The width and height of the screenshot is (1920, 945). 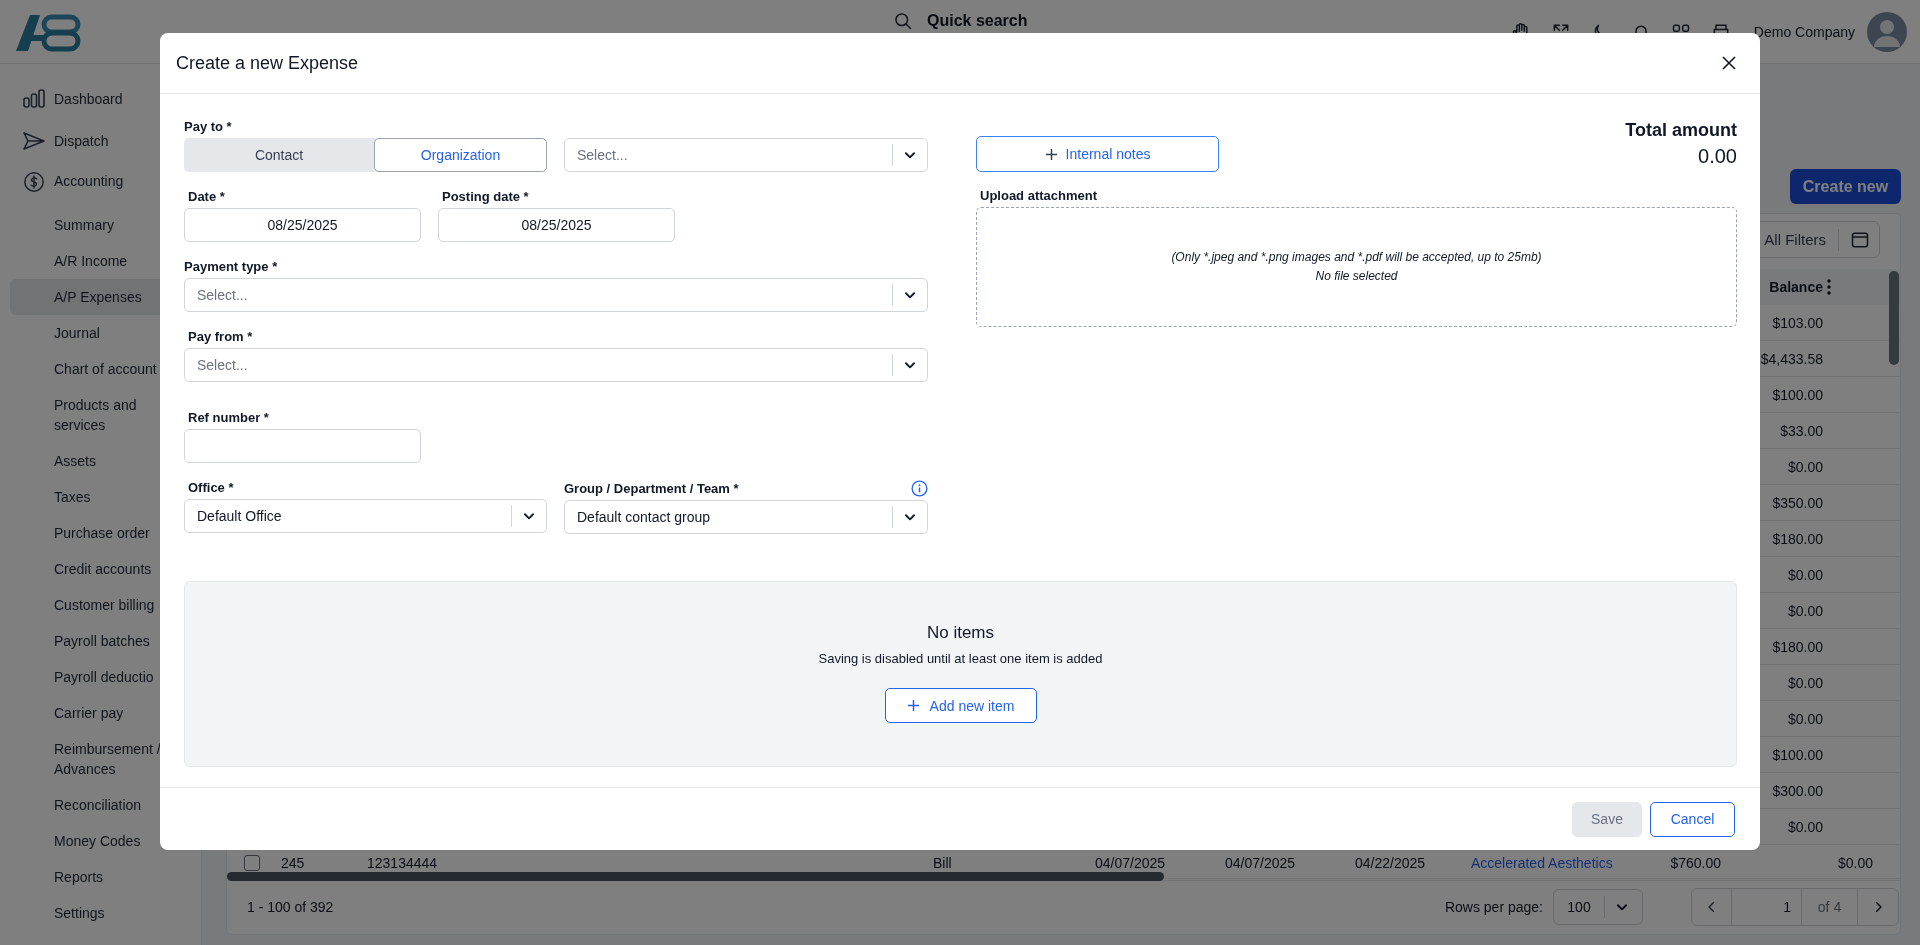 I want to click on rows-per-page-select: 100, so click(x=1598, y=906).